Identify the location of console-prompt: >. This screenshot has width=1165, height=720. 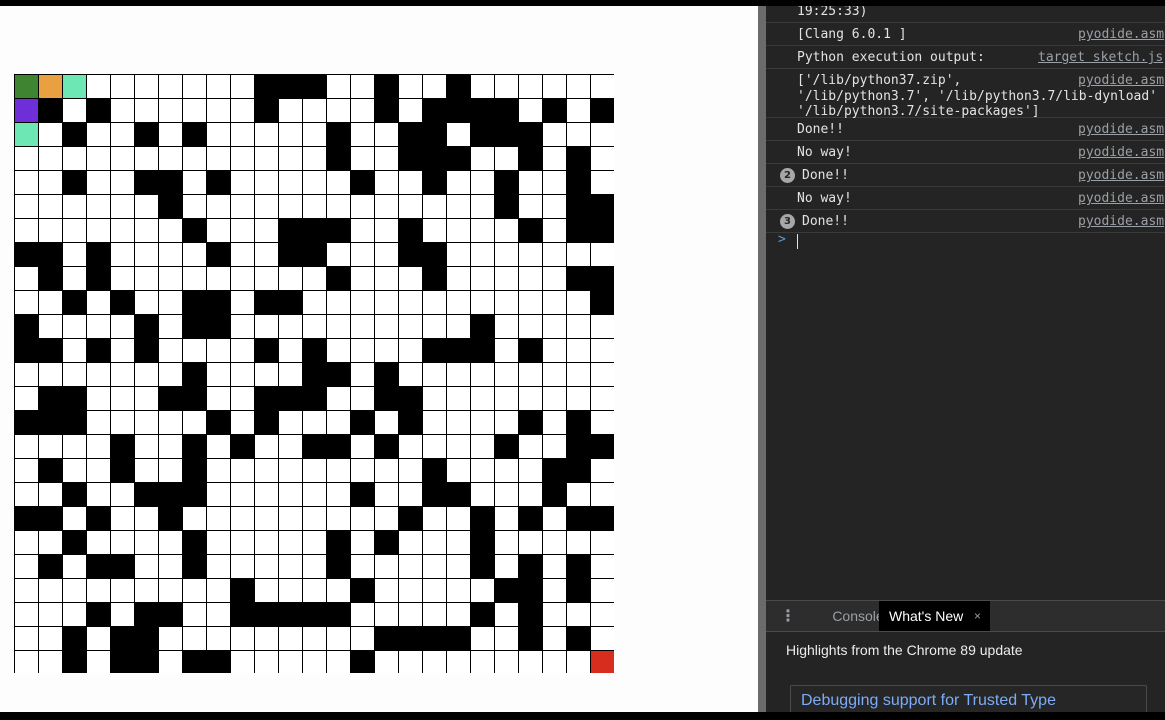
(965, 242).